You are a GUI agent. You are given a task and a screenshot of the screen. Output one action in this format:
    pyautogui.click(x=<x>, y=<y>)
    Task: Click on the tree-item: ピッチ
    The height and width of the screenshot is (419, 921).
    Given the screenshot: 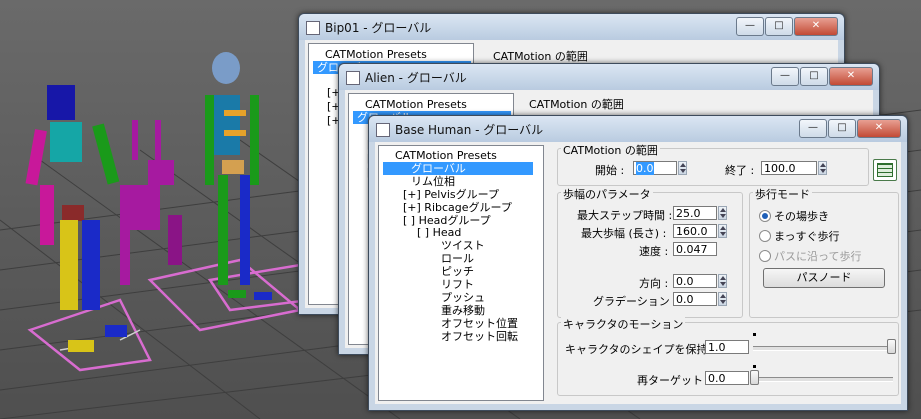 What is the action you would take?
    pyautogui.click(x=457, y=271)
    